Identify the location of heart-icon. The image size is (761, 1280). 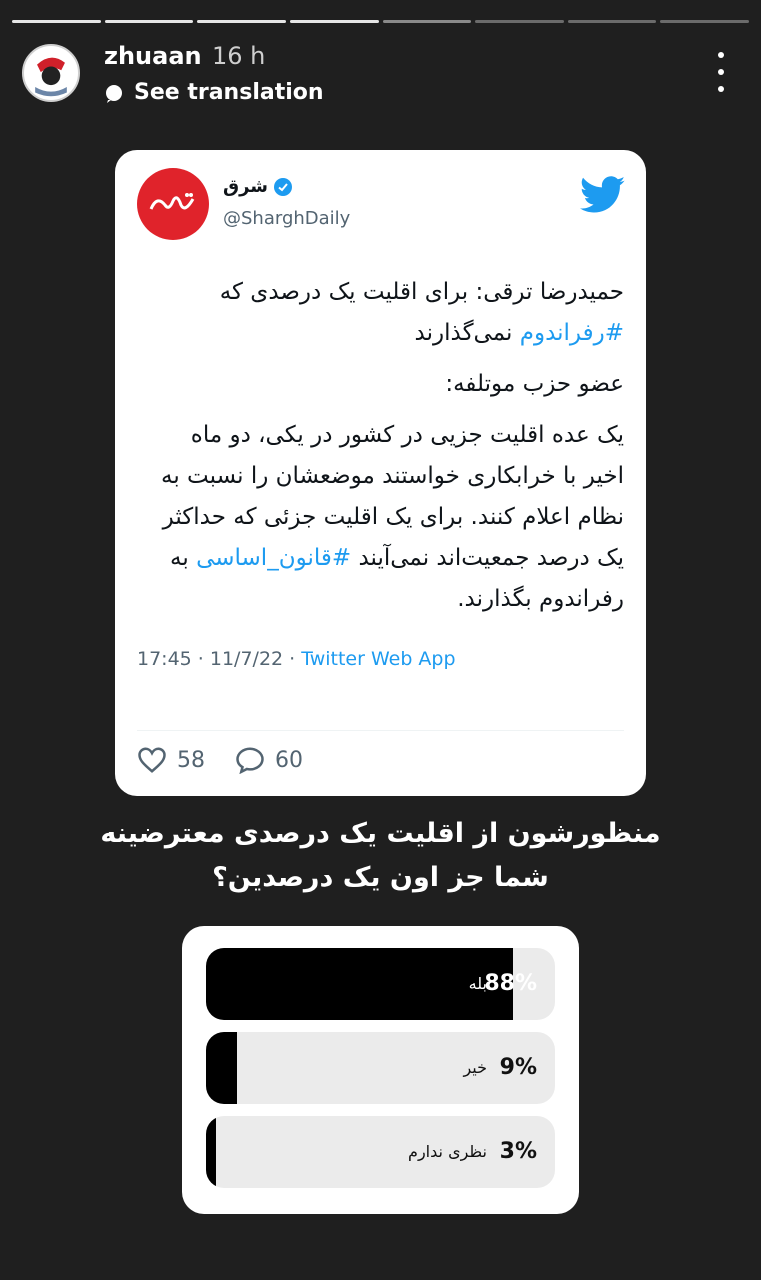
(152, 760).